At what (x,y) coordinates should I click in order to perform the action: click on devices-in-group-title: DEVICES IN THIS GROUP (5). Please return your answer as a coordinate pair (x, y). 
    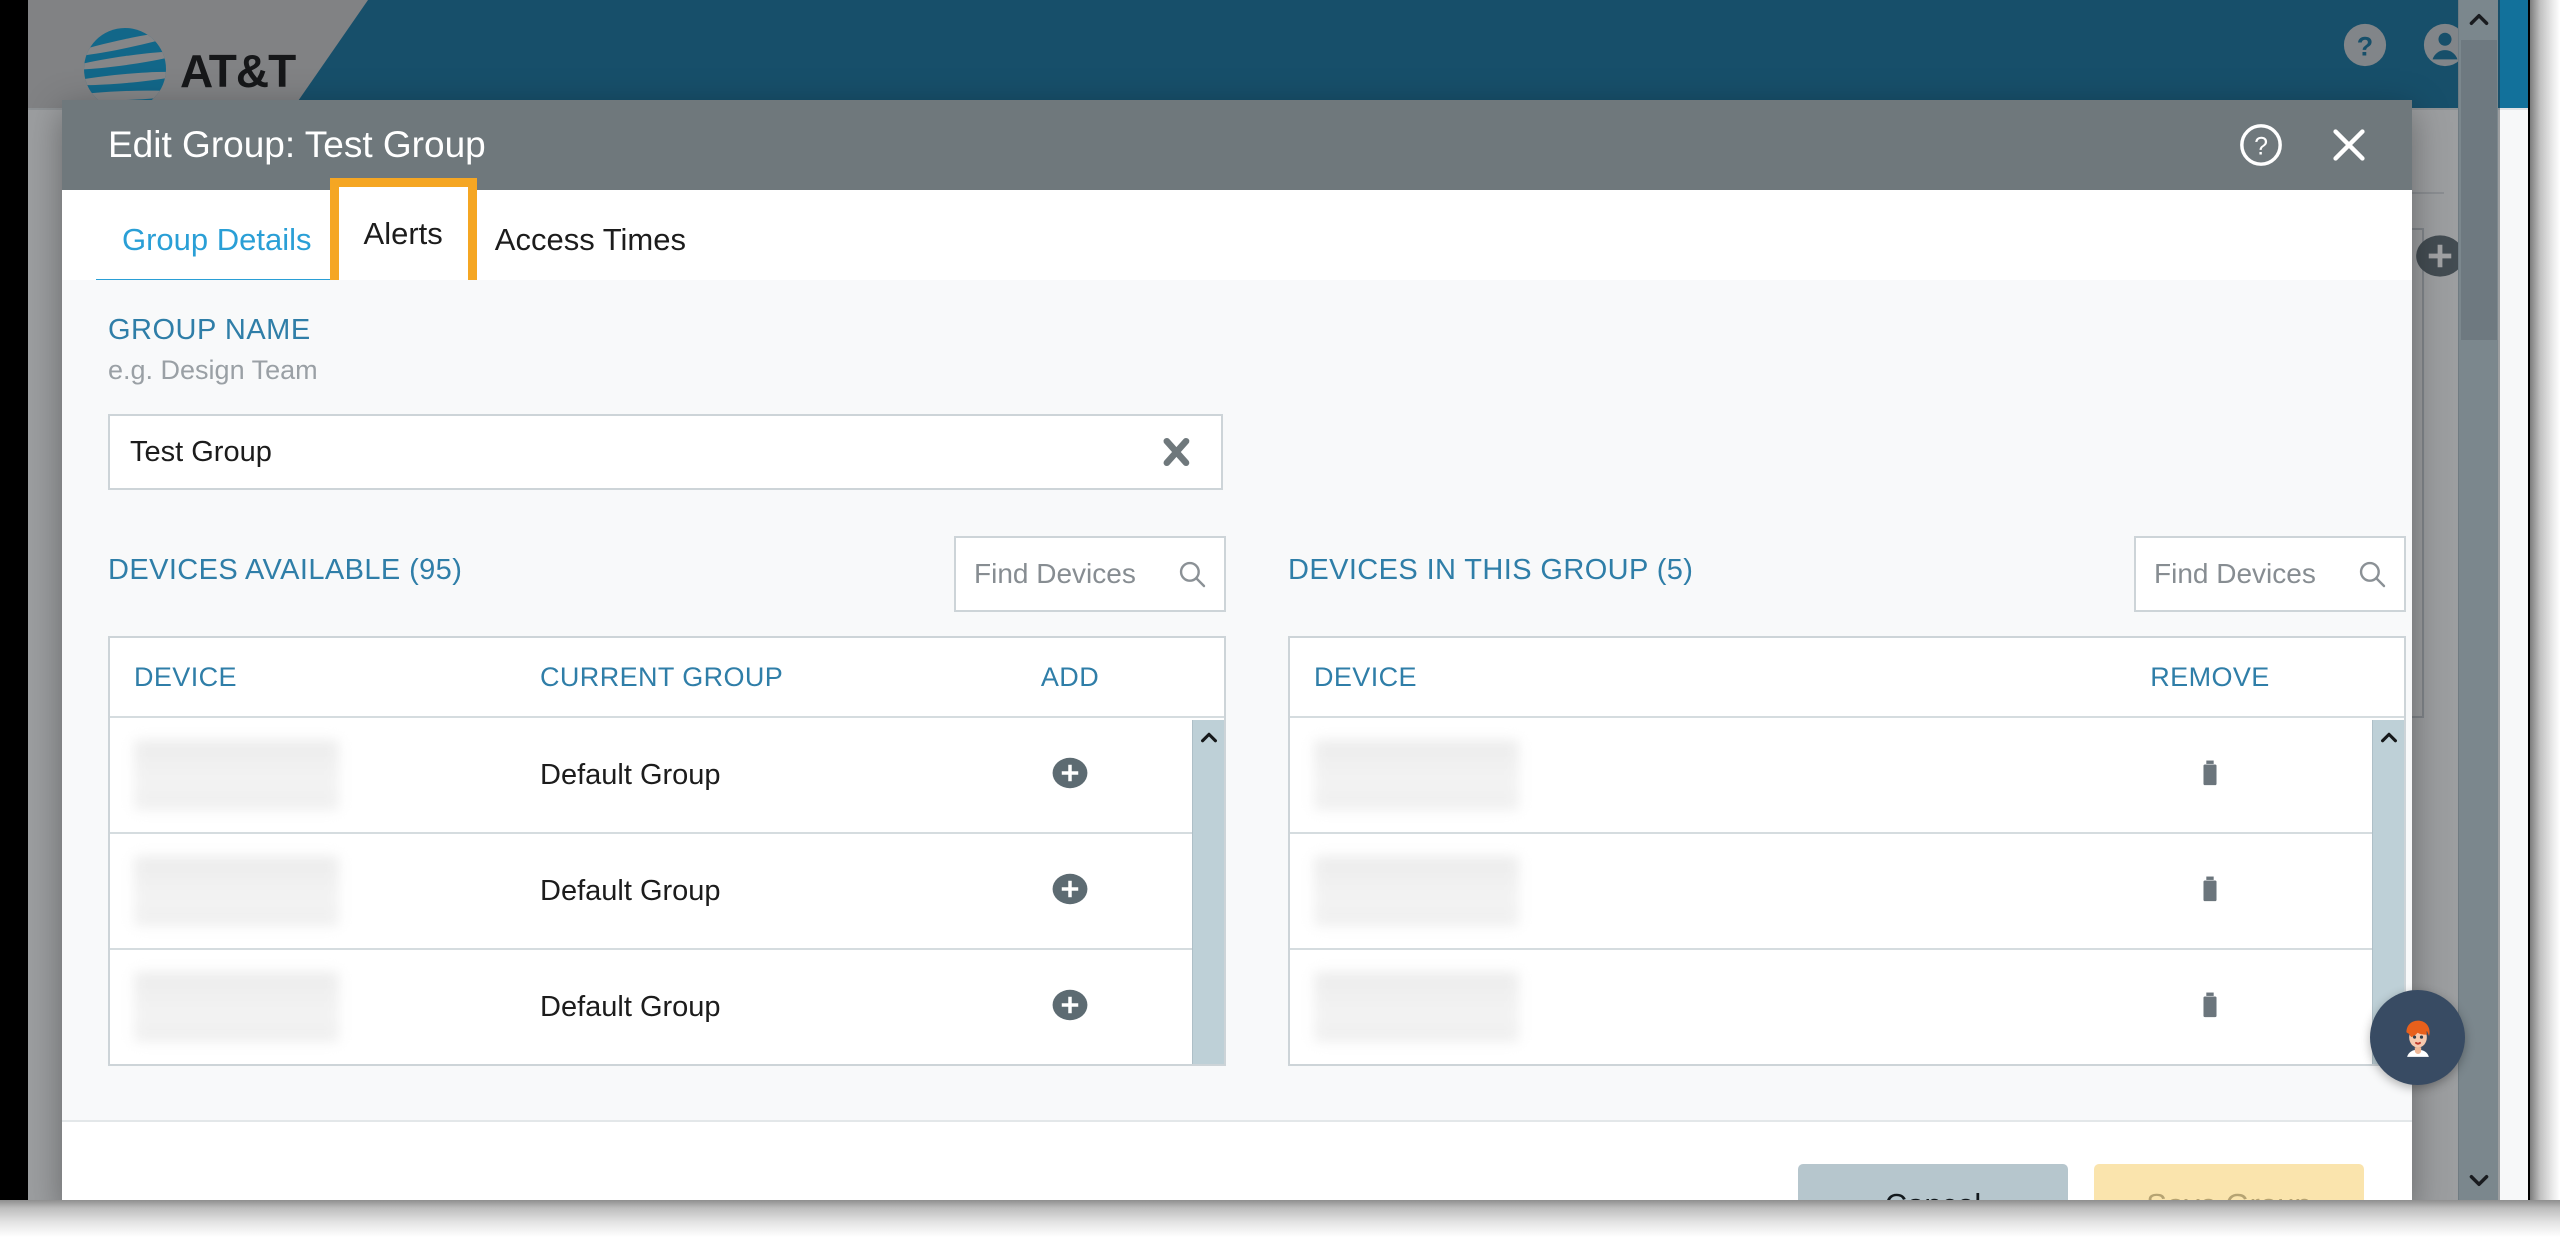
    Looking at the image, I should click on (1491, 570).